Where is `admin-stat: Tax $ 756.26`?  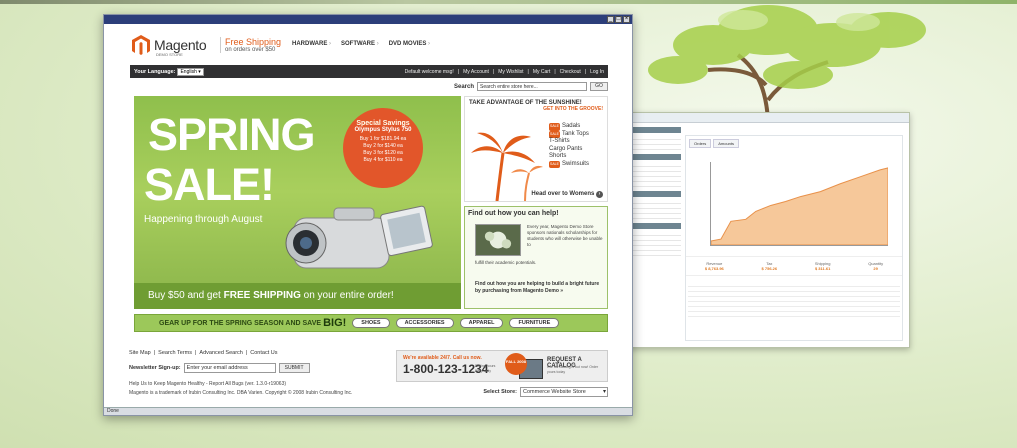 admin-stat: Tax $ 756.26 is located at coordinates (769, 266).